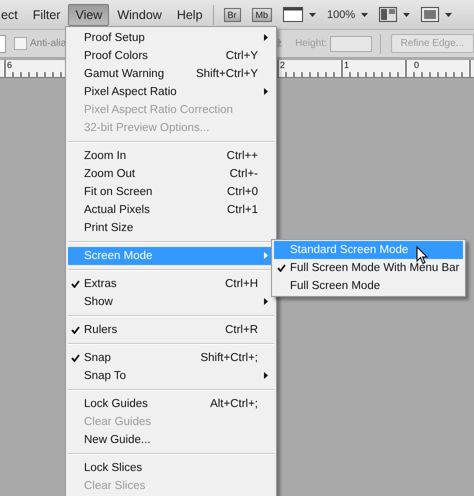 This screenshot has width=474, height=496. Describe the element at coordinates (368, 268) in the screenshot. I see `menu-entry: Full Screen Mode With Menu Bar` at that location.